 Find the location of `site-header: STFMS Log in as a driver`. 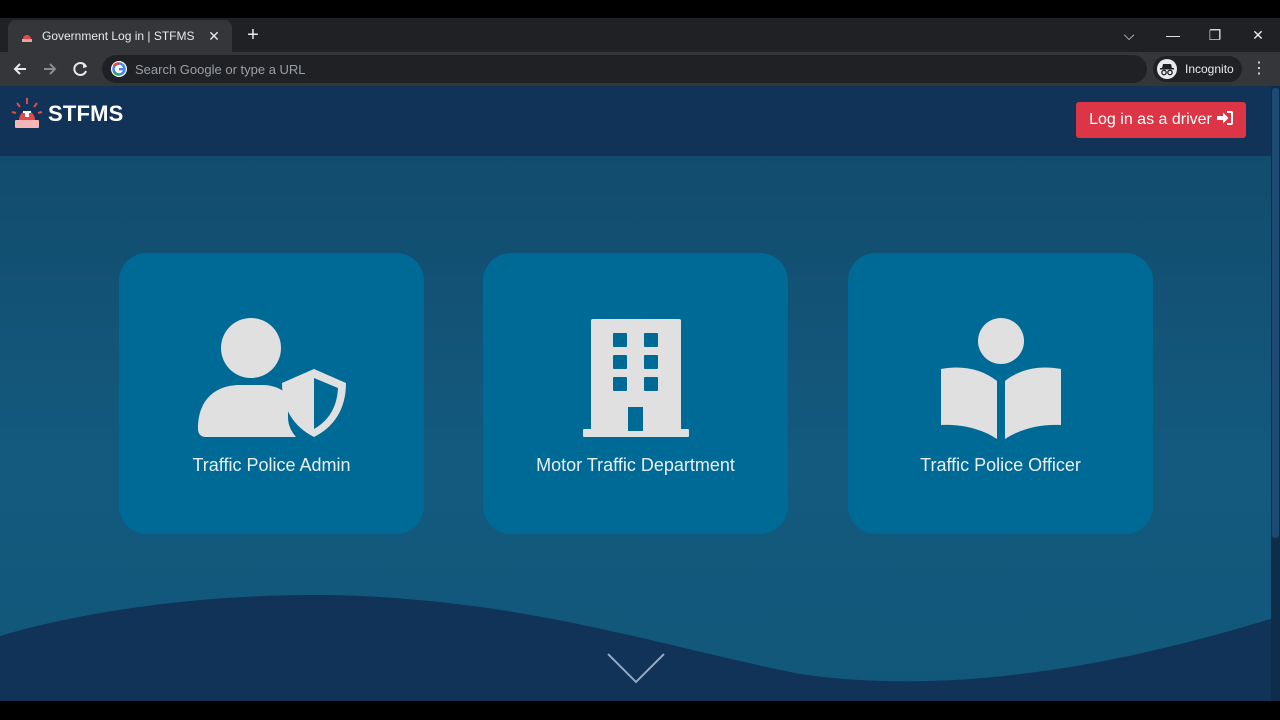

site-header: STFMS Log in as a driver is located at coordinates (640, 121).